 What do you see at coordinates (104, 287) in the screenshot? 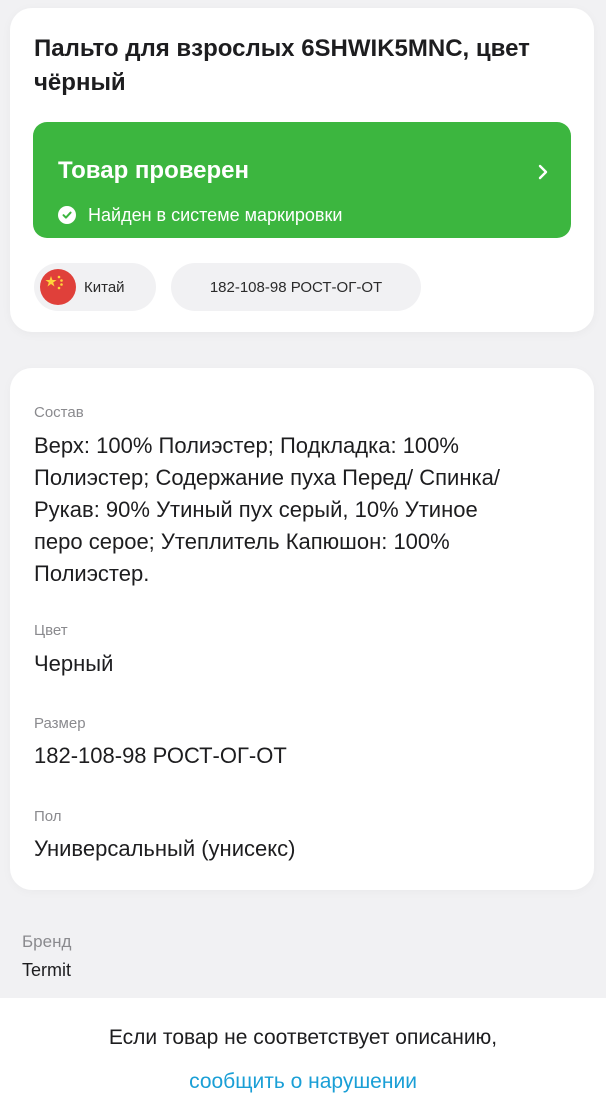
I see `country-name: Китай` at bounding box center [104, 287].